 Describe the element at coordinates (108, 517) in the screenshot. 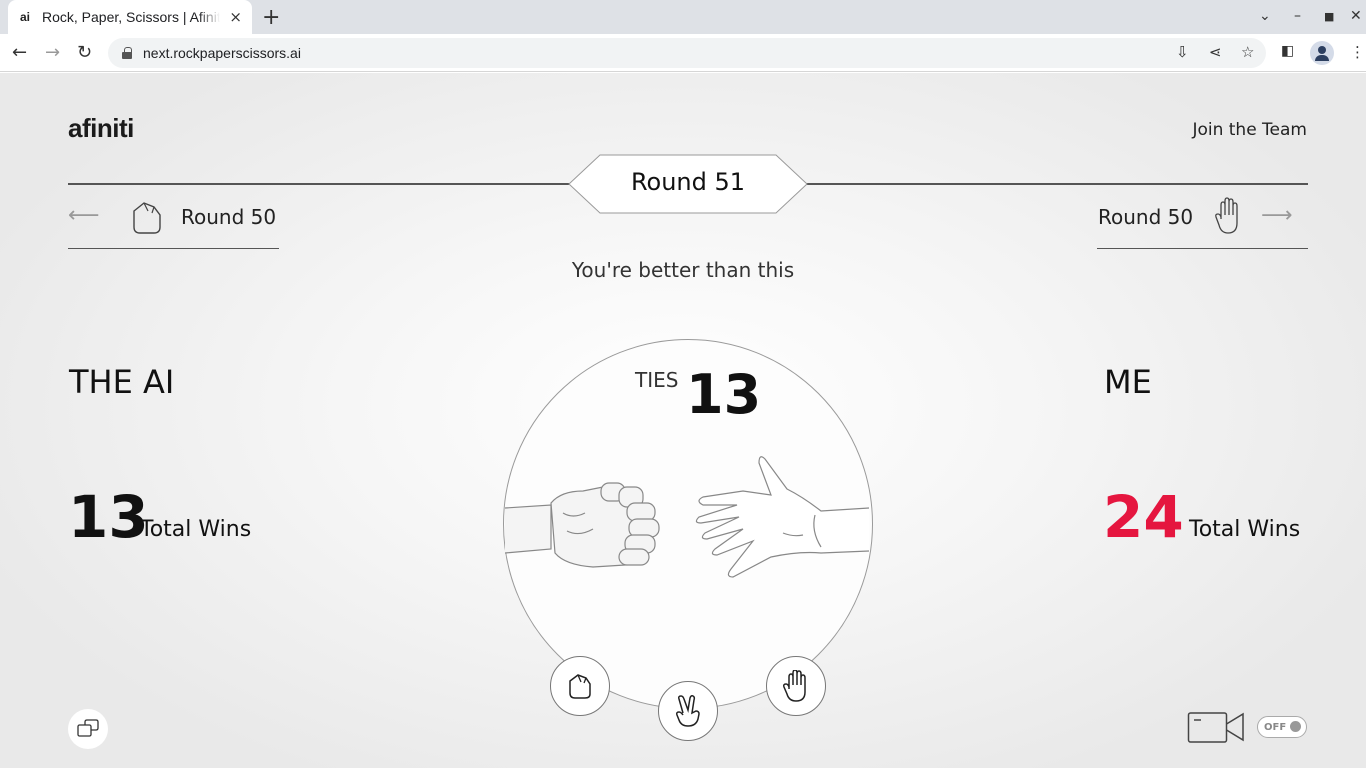

I see `ai-wins-count: 13` at that location.